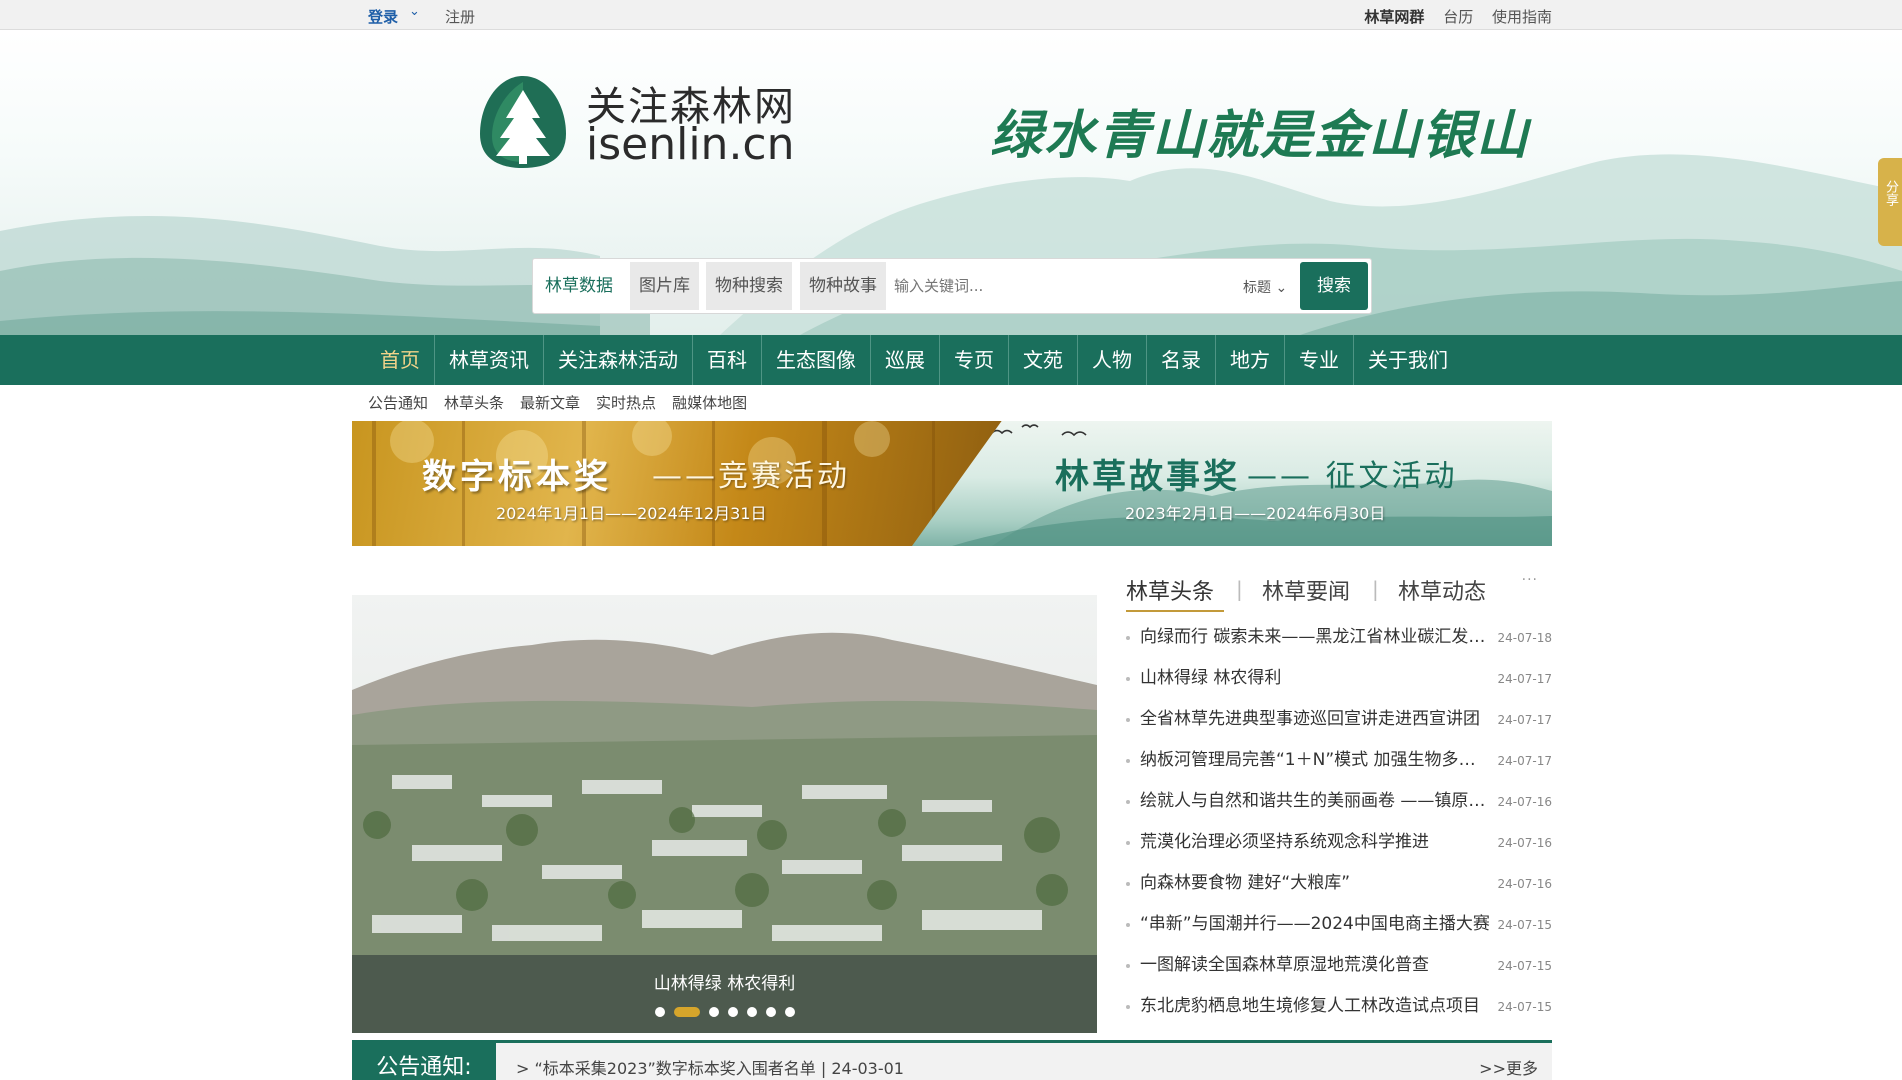  I want to click on news-title: 山林得绿 林农得利, so click(1315, 678).